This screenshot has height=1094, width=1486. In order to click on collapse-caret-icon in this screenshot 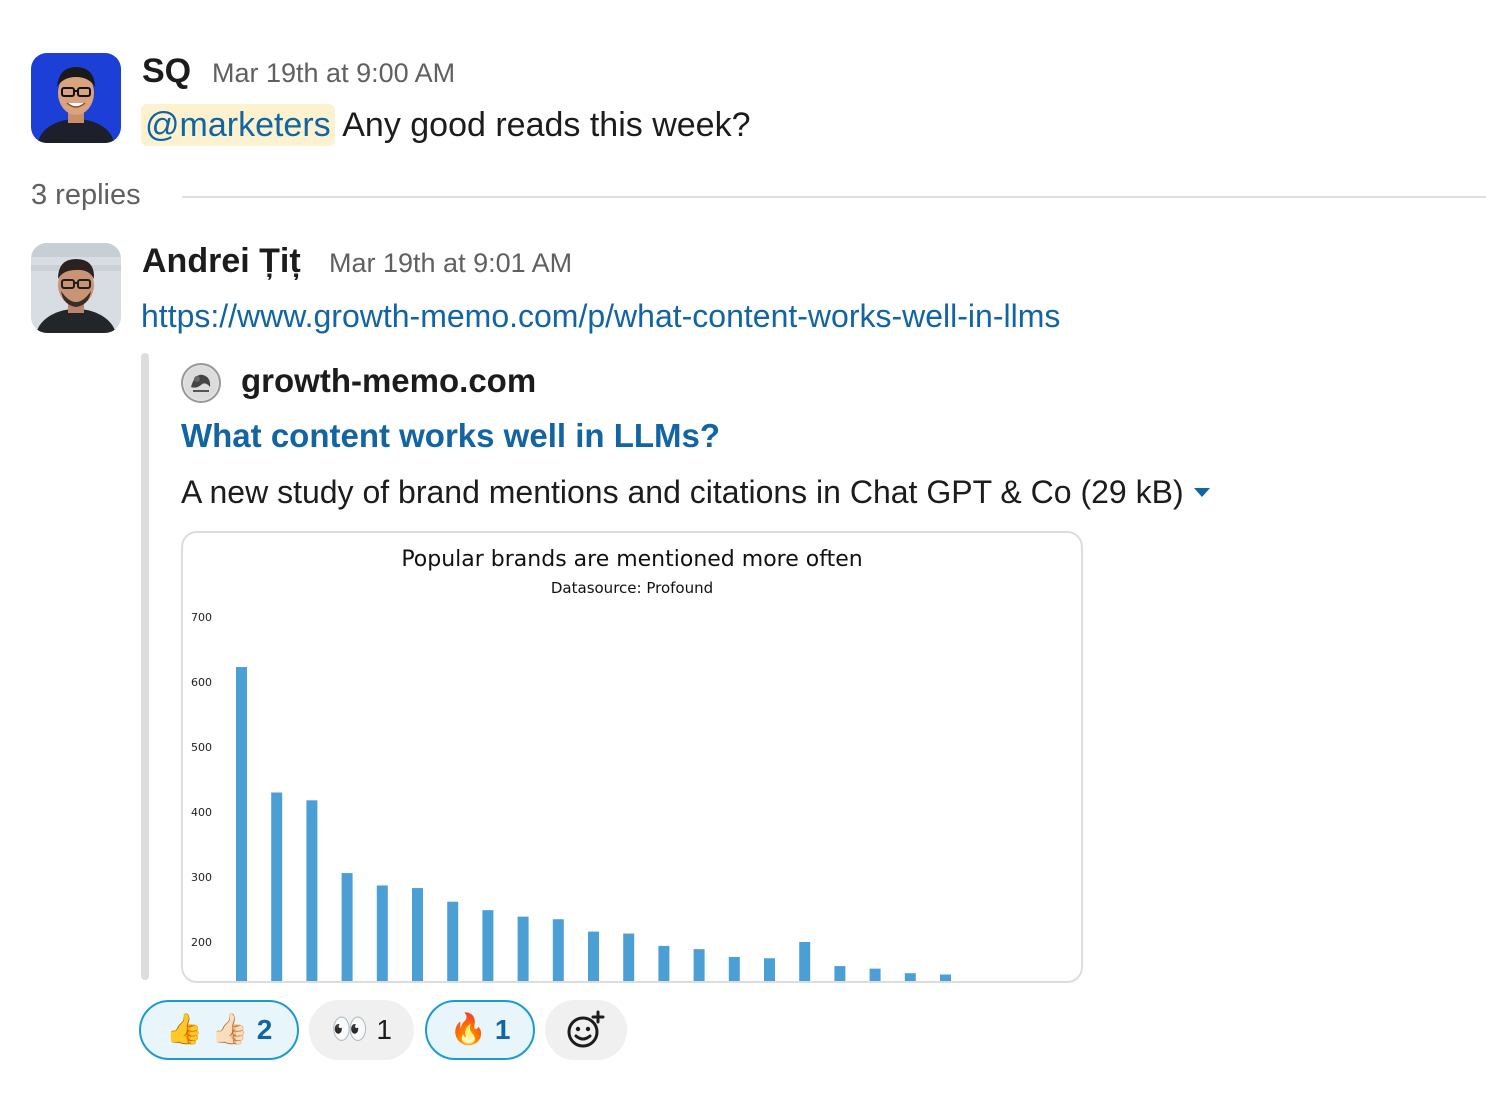, I will do `click(1201, 493)`.